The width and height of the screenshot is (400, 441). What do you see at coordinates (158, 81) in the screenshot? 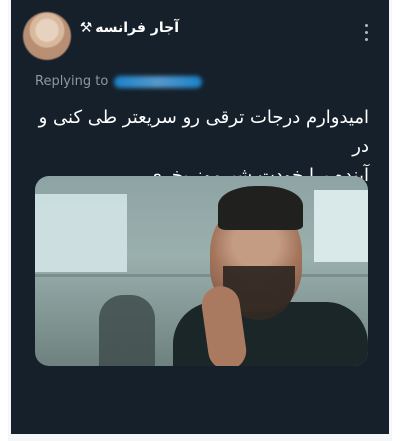
I see `blurred-handle` at bounding box center [158, 81].